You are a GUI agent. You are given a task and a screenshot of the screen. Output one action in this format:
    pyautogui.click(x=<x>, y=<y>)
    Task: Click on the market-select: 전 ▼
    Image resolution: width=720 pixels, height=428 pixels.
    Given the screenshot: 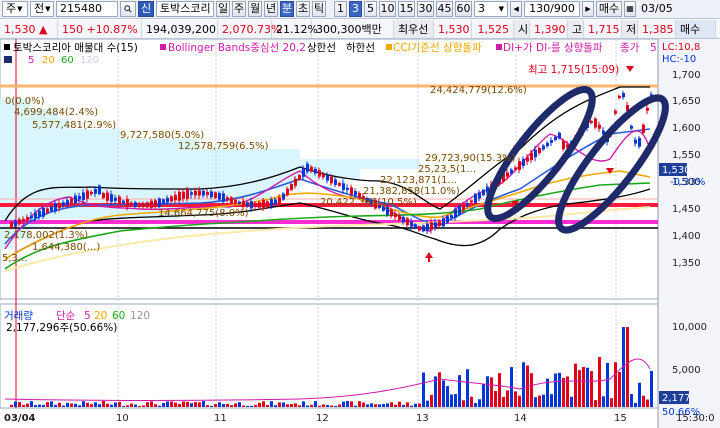 What is the action you would take?
    pyautogui.click(x=42, y=9)
    